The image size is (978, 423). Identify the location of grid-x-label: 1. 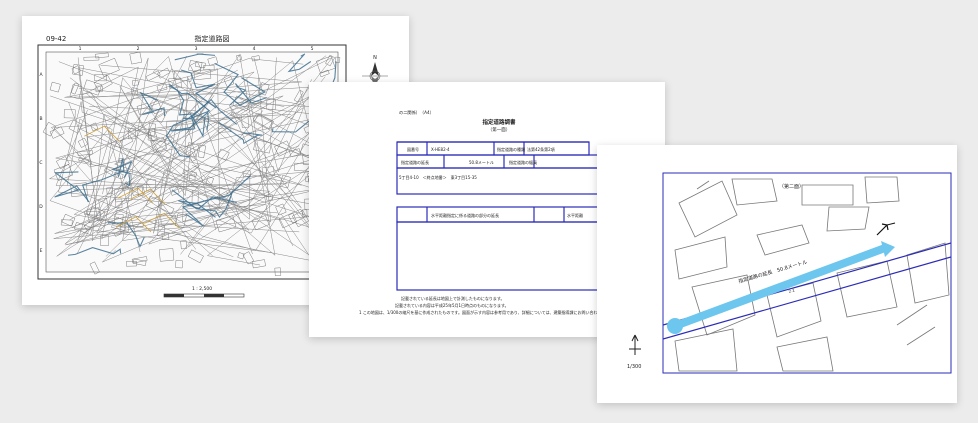
(80, 49).